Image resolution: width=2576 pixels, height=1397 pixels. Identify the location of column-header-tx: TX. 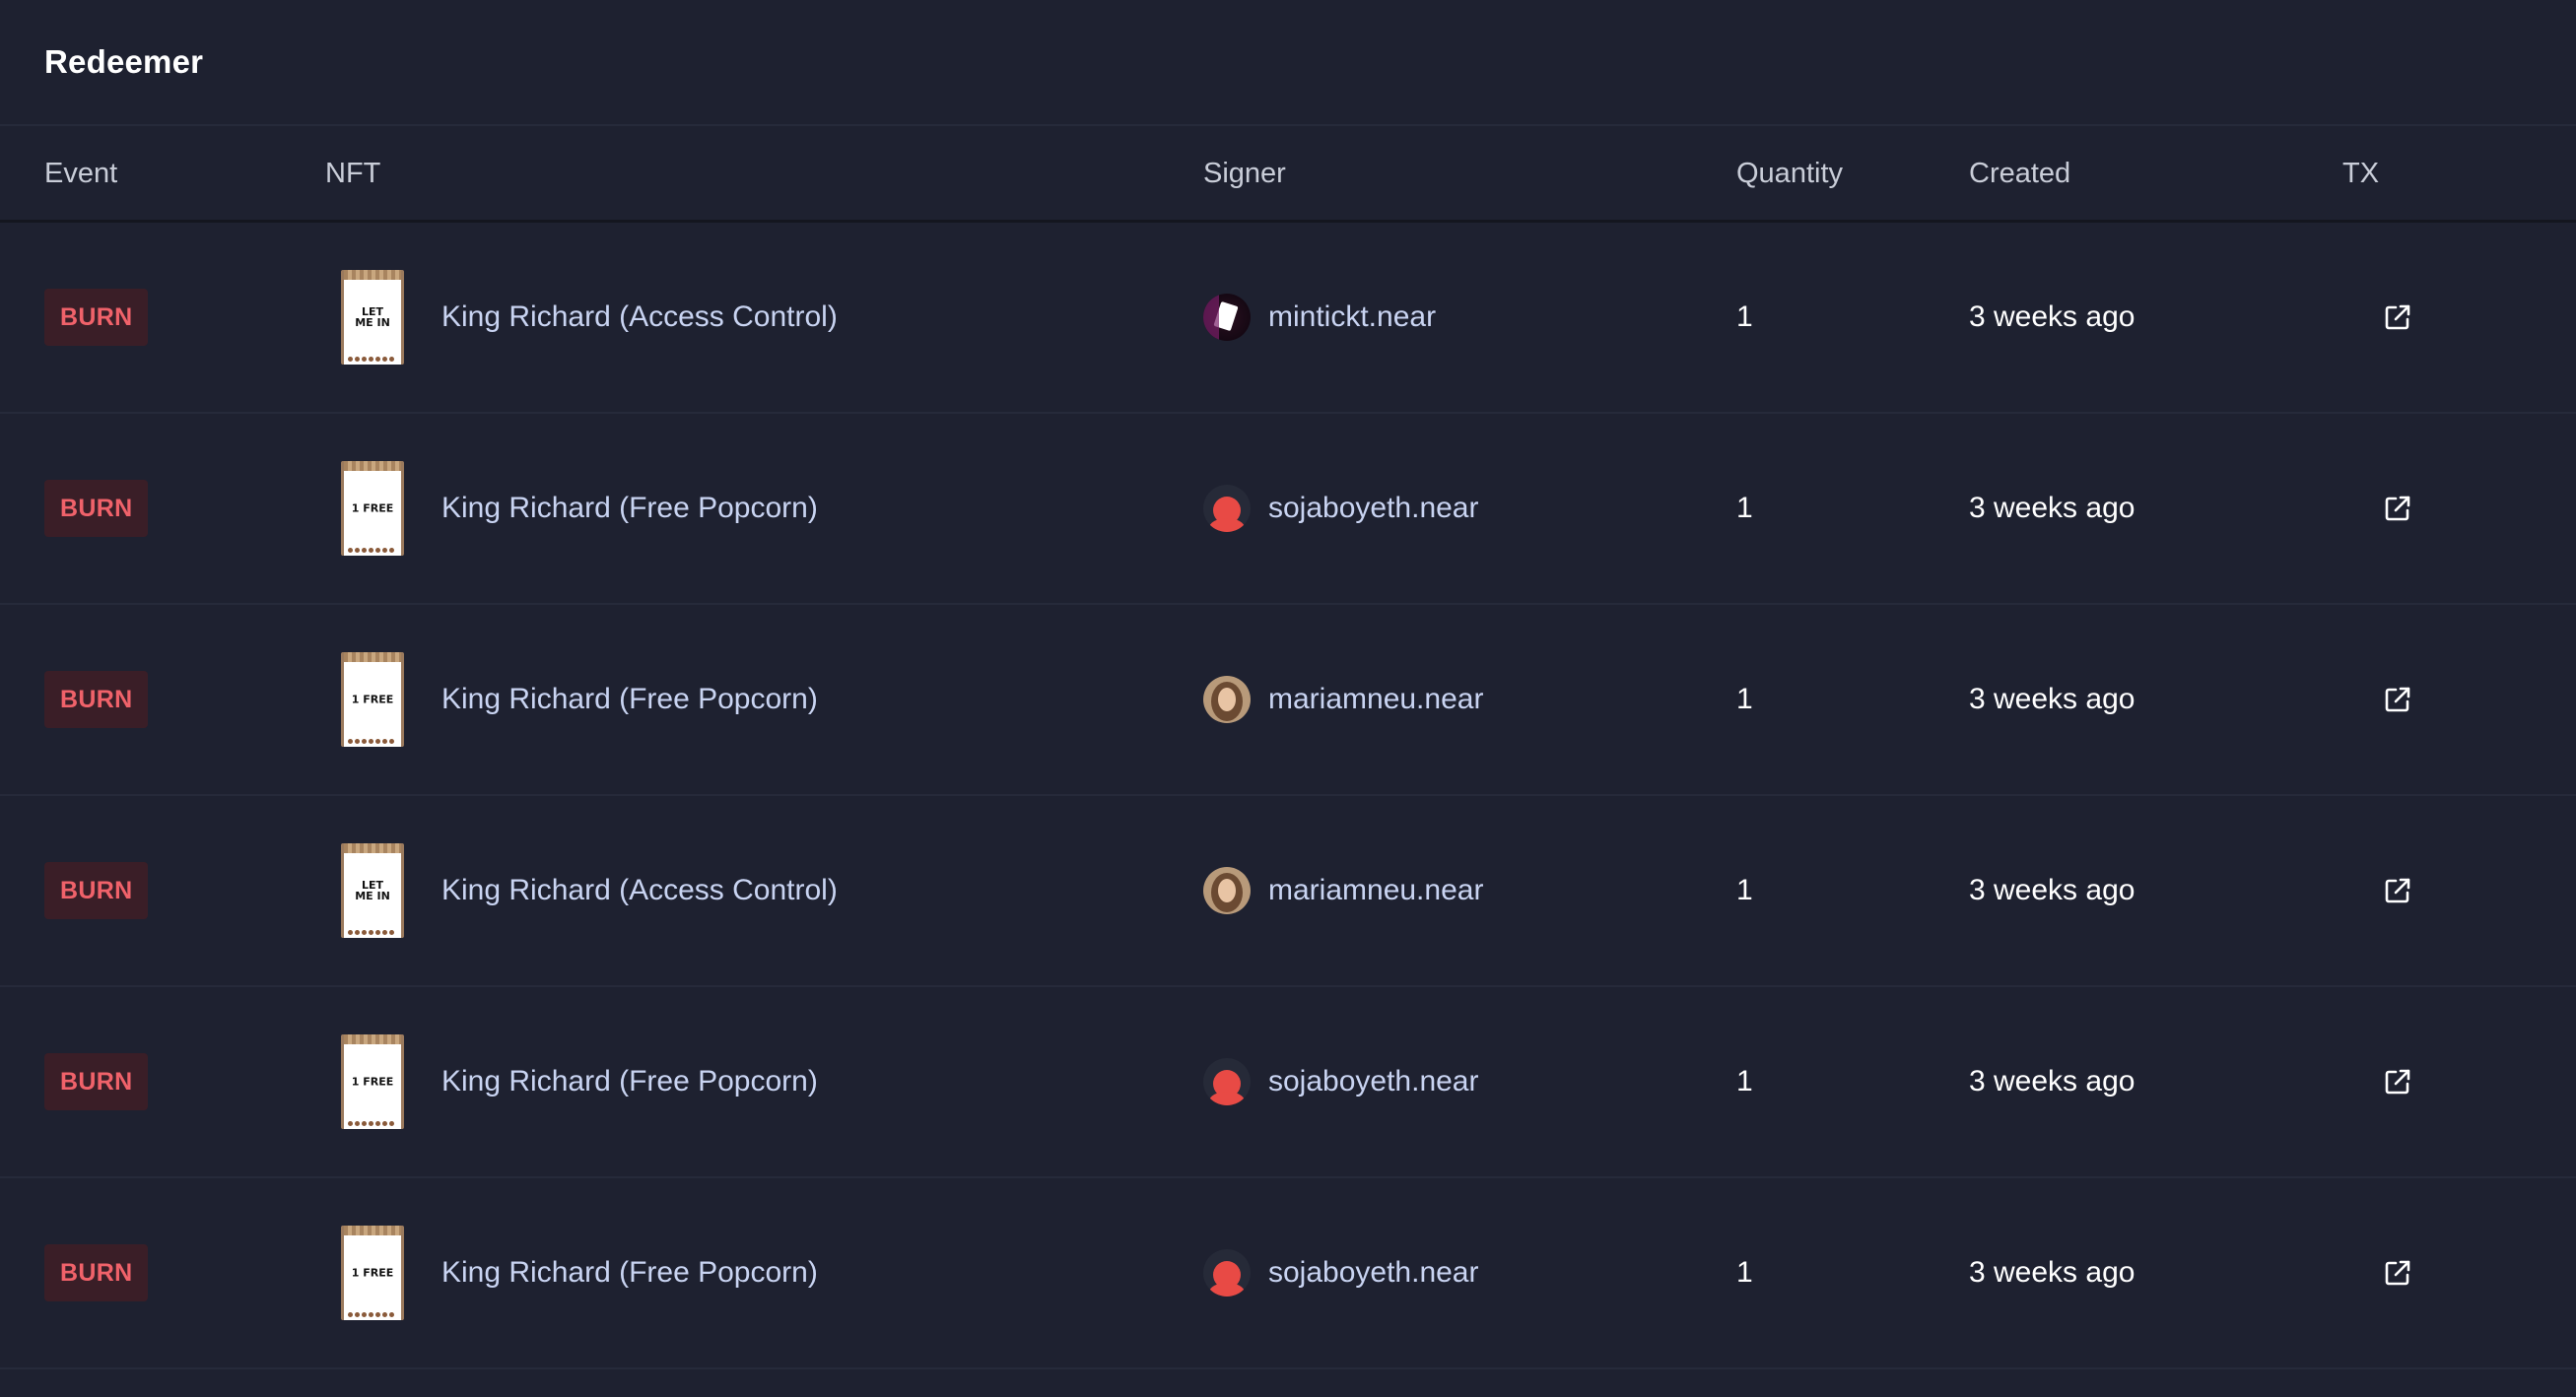
(2361, 173).